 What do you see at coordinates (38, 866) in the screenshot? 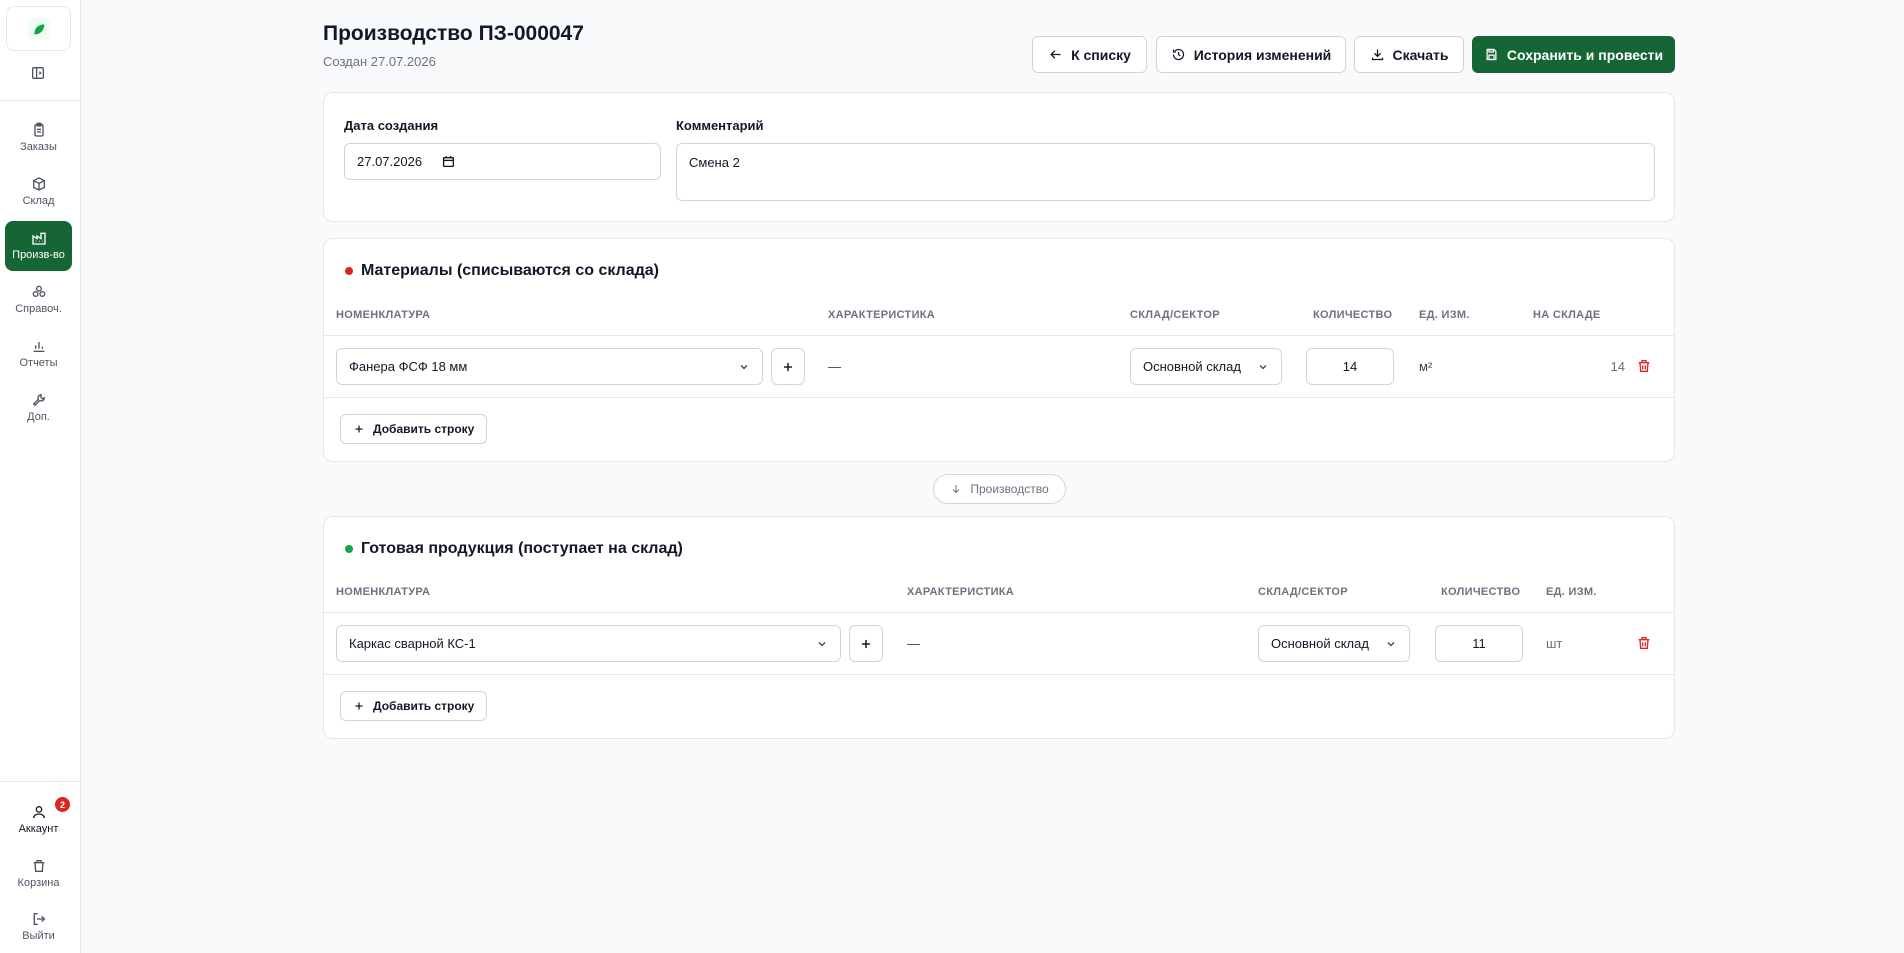
I see `trash-icon` at bounding box center [38, 866].